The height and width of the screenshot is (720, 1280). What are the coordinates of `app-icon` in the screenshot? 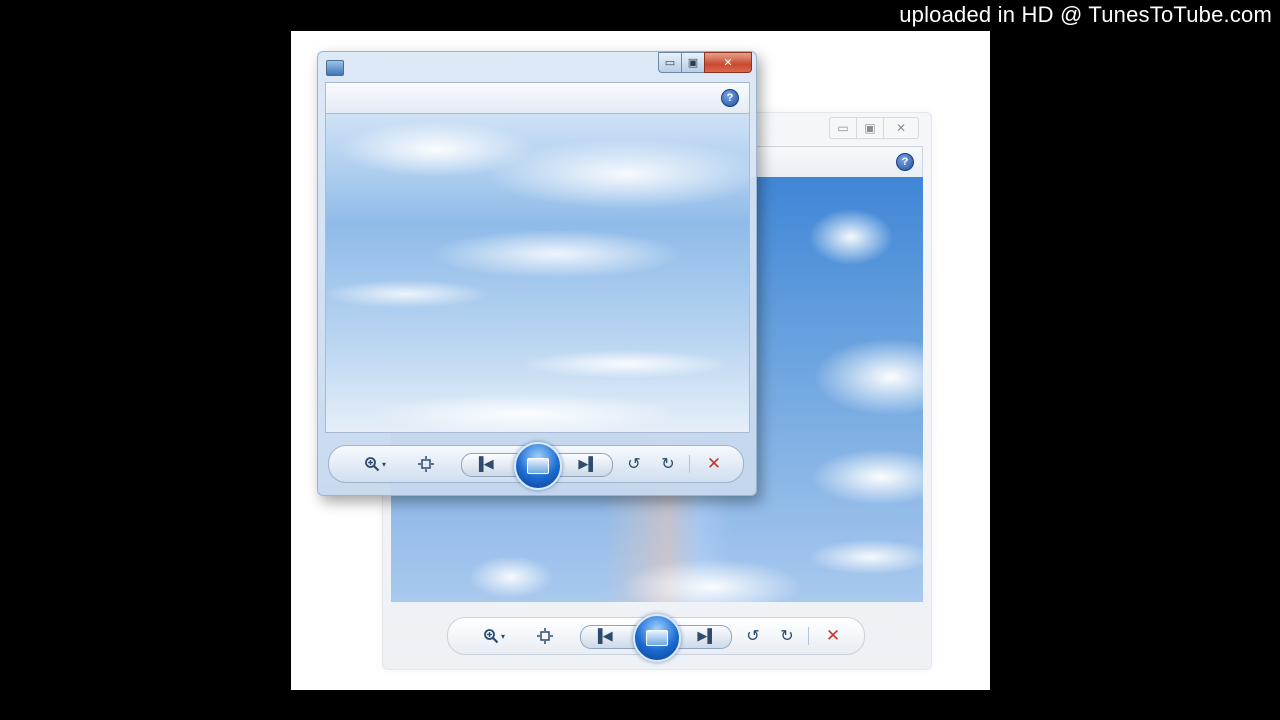 It's located at (335, 68).